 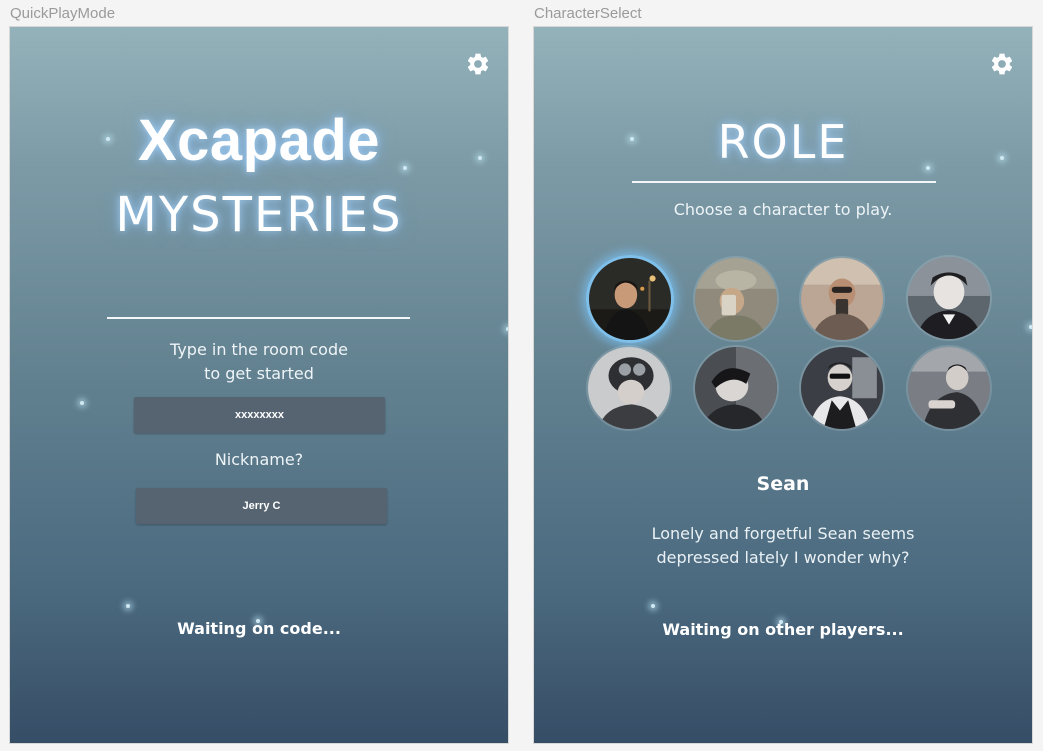 I want to click on role-divider, so click(x=784, y=182).